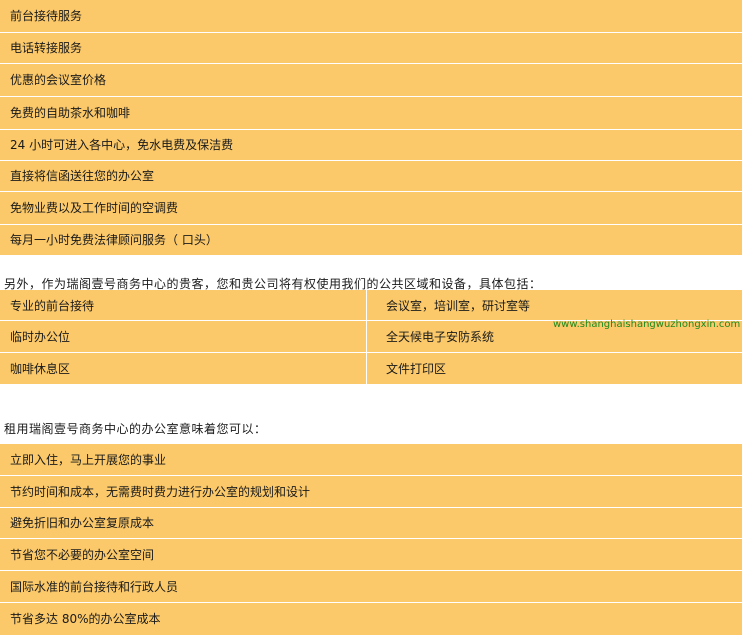  What do you see at coordinates (183, 337) in the screenshot?
I see `facility-item: 临时办公位` at bounding box center [183, 337].